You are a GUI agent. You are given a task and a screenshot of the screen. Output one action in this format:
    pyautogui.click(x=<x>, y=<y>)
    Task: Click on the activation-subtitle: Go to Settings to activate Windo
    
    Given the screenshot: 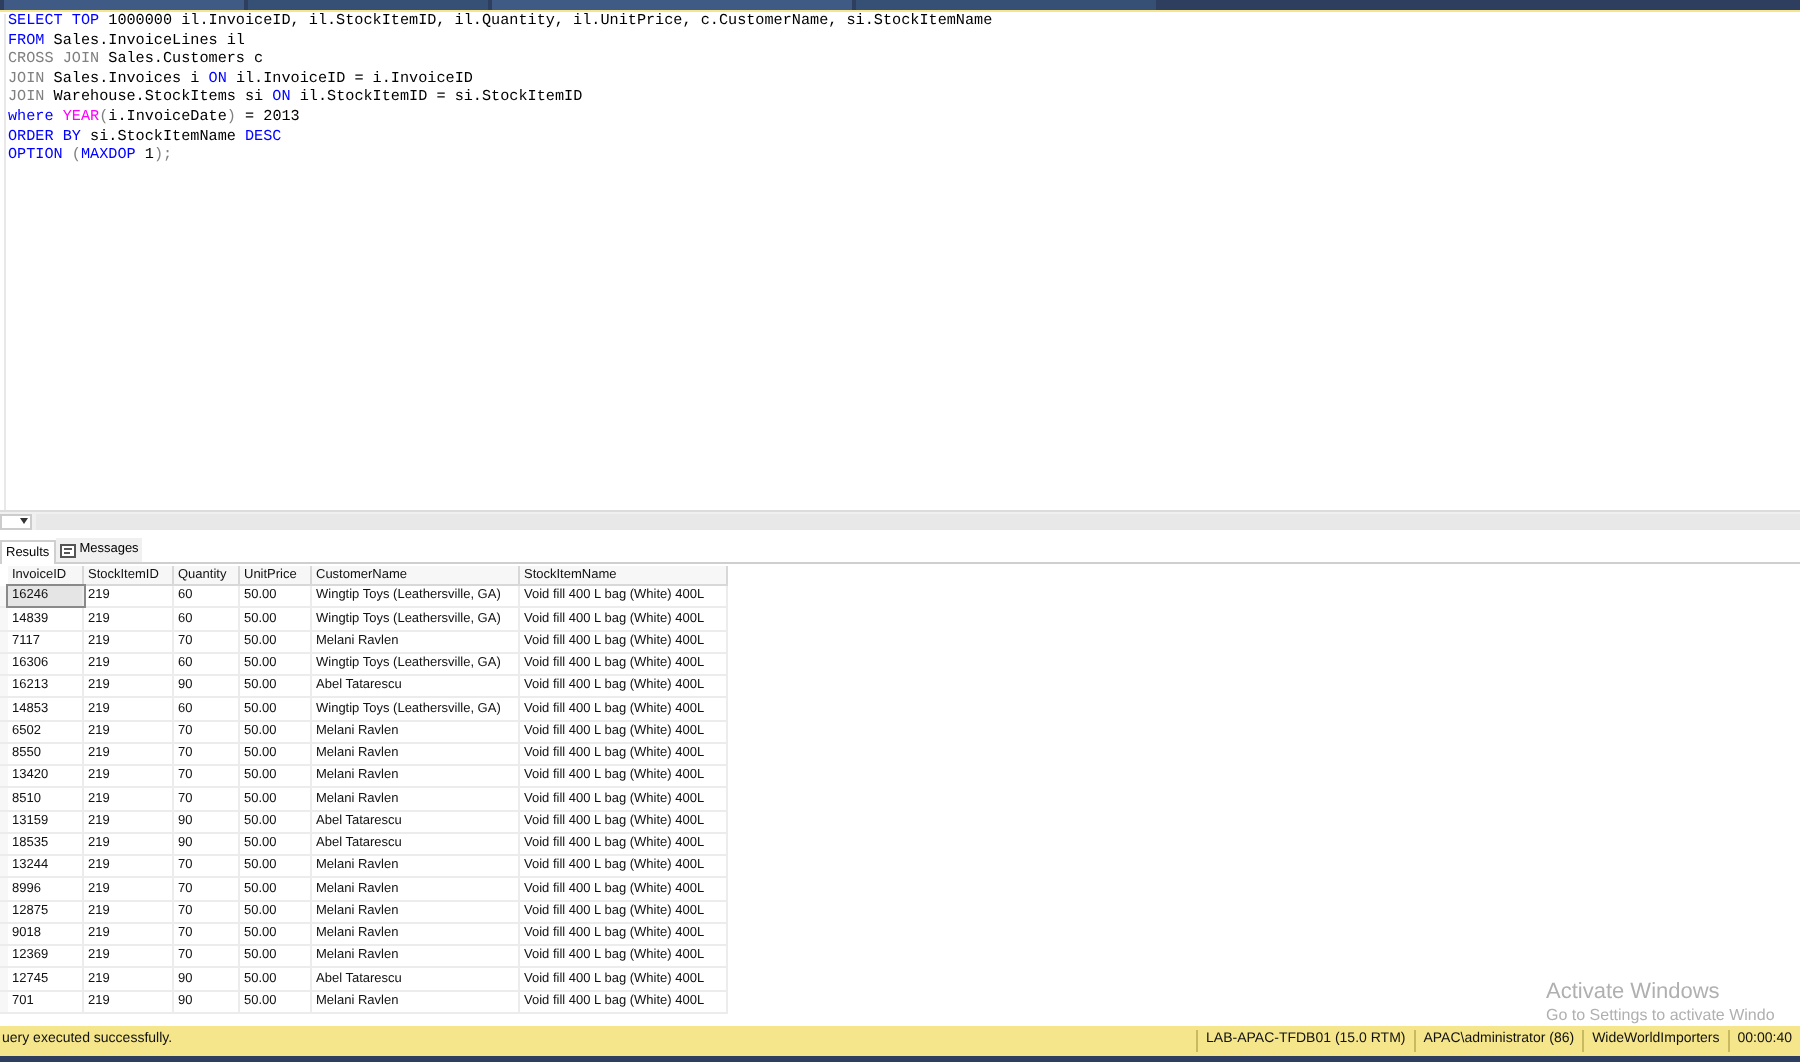 What is the action you would take?
    pyautogui.click(x=1660, y=1016)
    